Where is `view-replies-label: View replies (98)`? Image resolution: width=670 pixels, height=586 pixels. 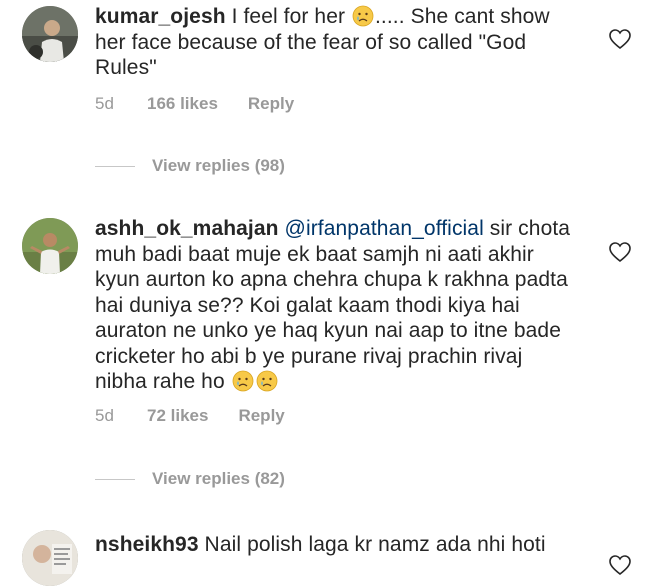
view-replies-label: View replies (98) is located at coordinates (218, 165).